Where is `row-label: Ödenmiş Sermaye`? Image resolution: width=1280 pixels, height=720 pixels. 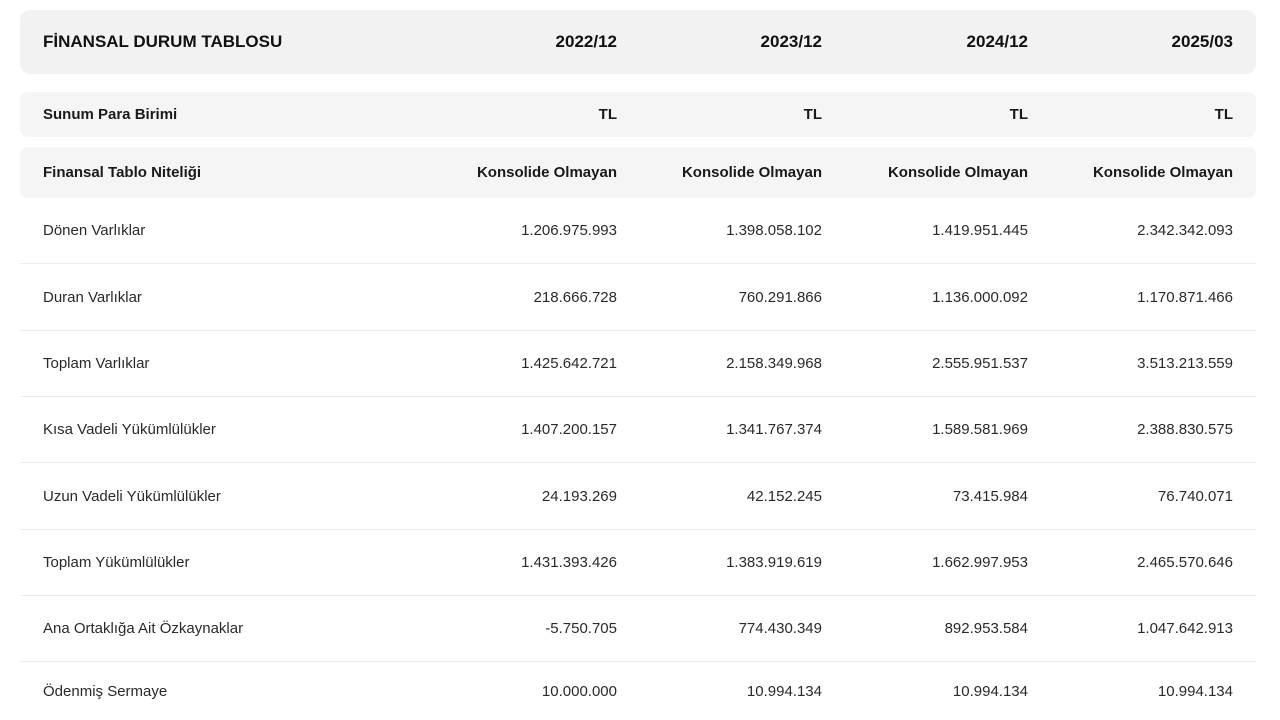
row-label: Ödenmiş Sermaye is located at coordinates (105, 691).